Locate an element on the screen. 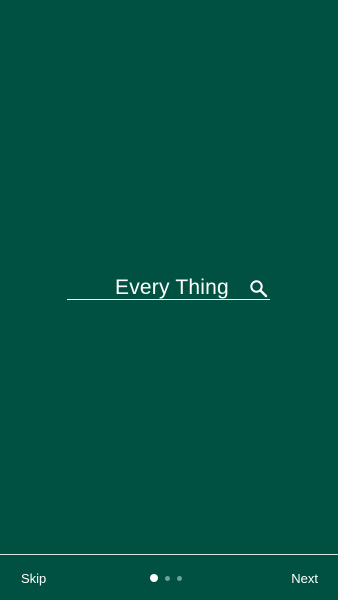 This screenshot has width=338, height=600. next-button: Next is located at coordinates (304, 579).